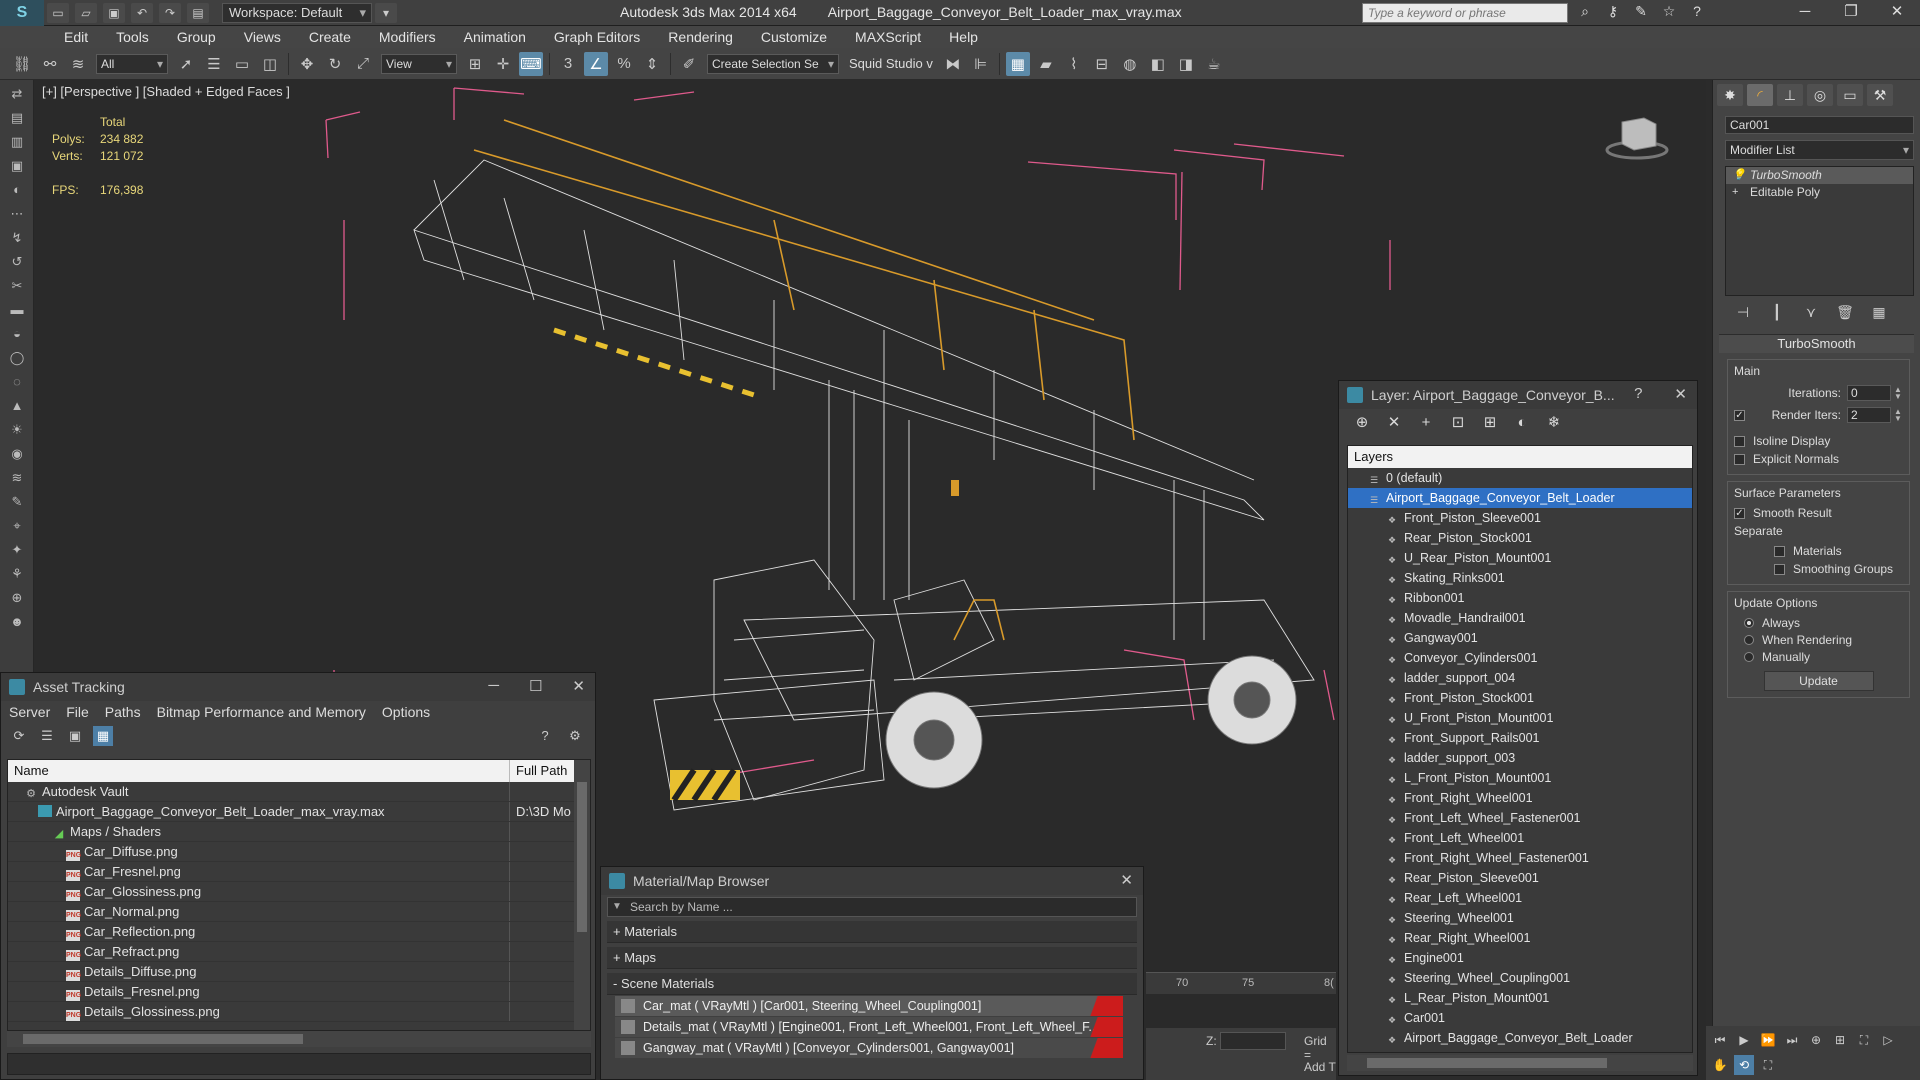 This screenshot has height=1080, width=1920. What do you see at coordinates (1720, 1065) in the screenshot?
I see `pan-icon: ✋` at bounding box center [1720, 1065].